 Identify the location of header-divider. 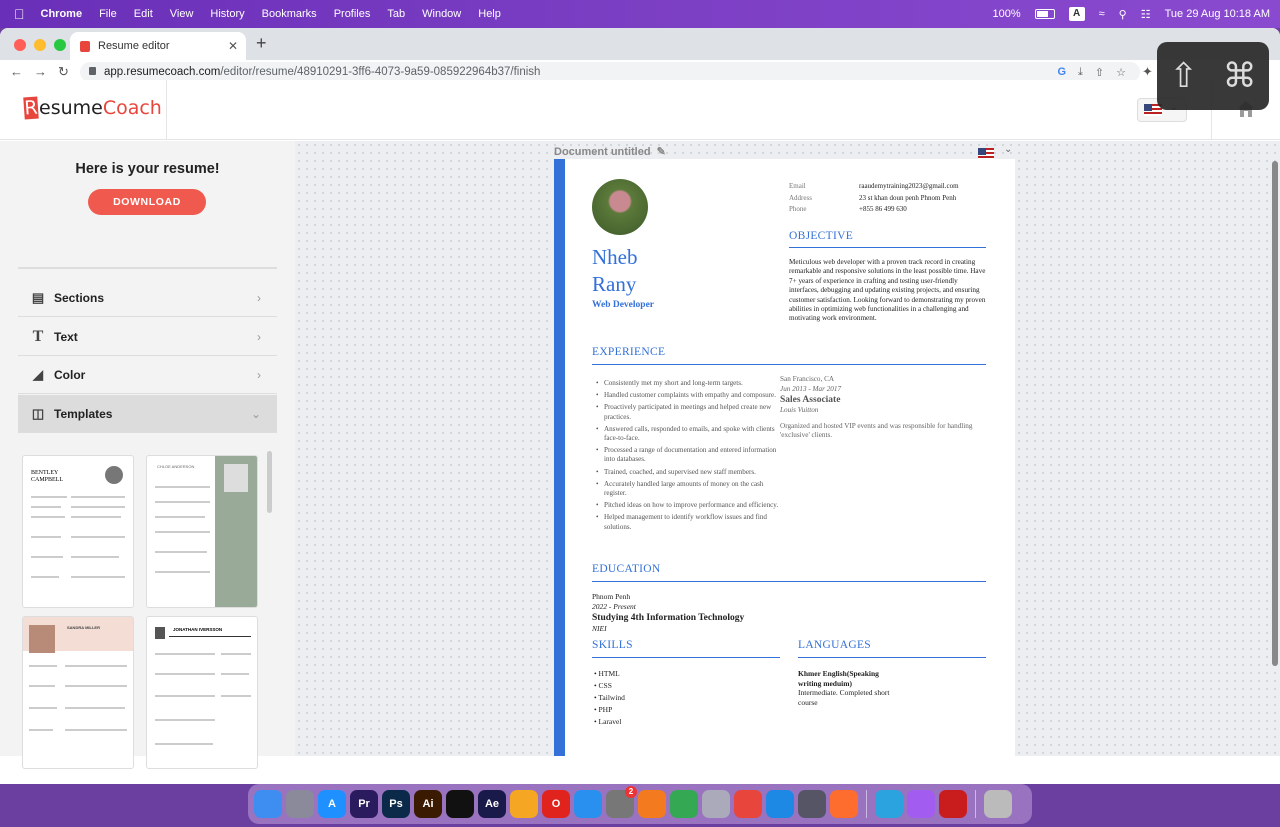
(166, 110).